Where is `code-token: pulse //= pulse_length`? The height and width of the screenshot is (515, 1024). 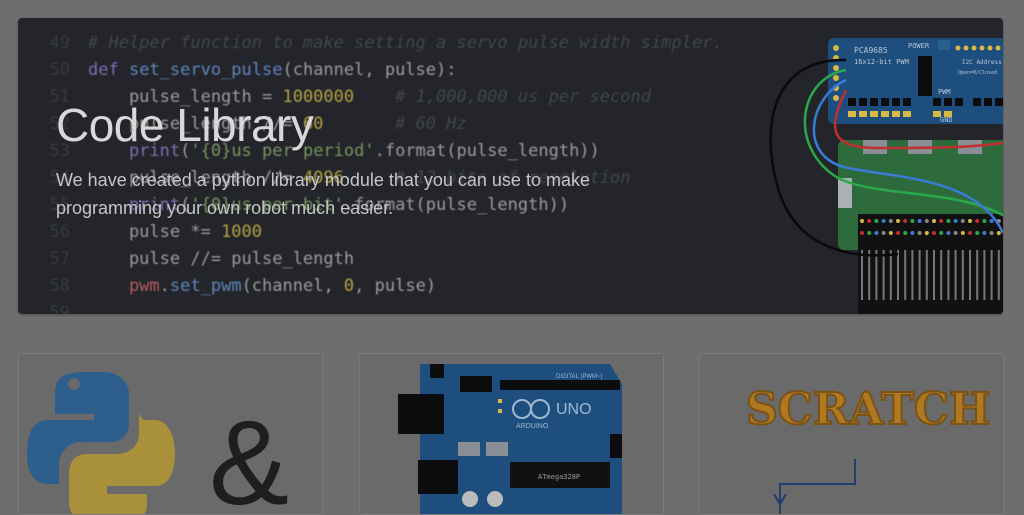
code-token: pulse //= pulse_length is located at coordinates (221, 259).